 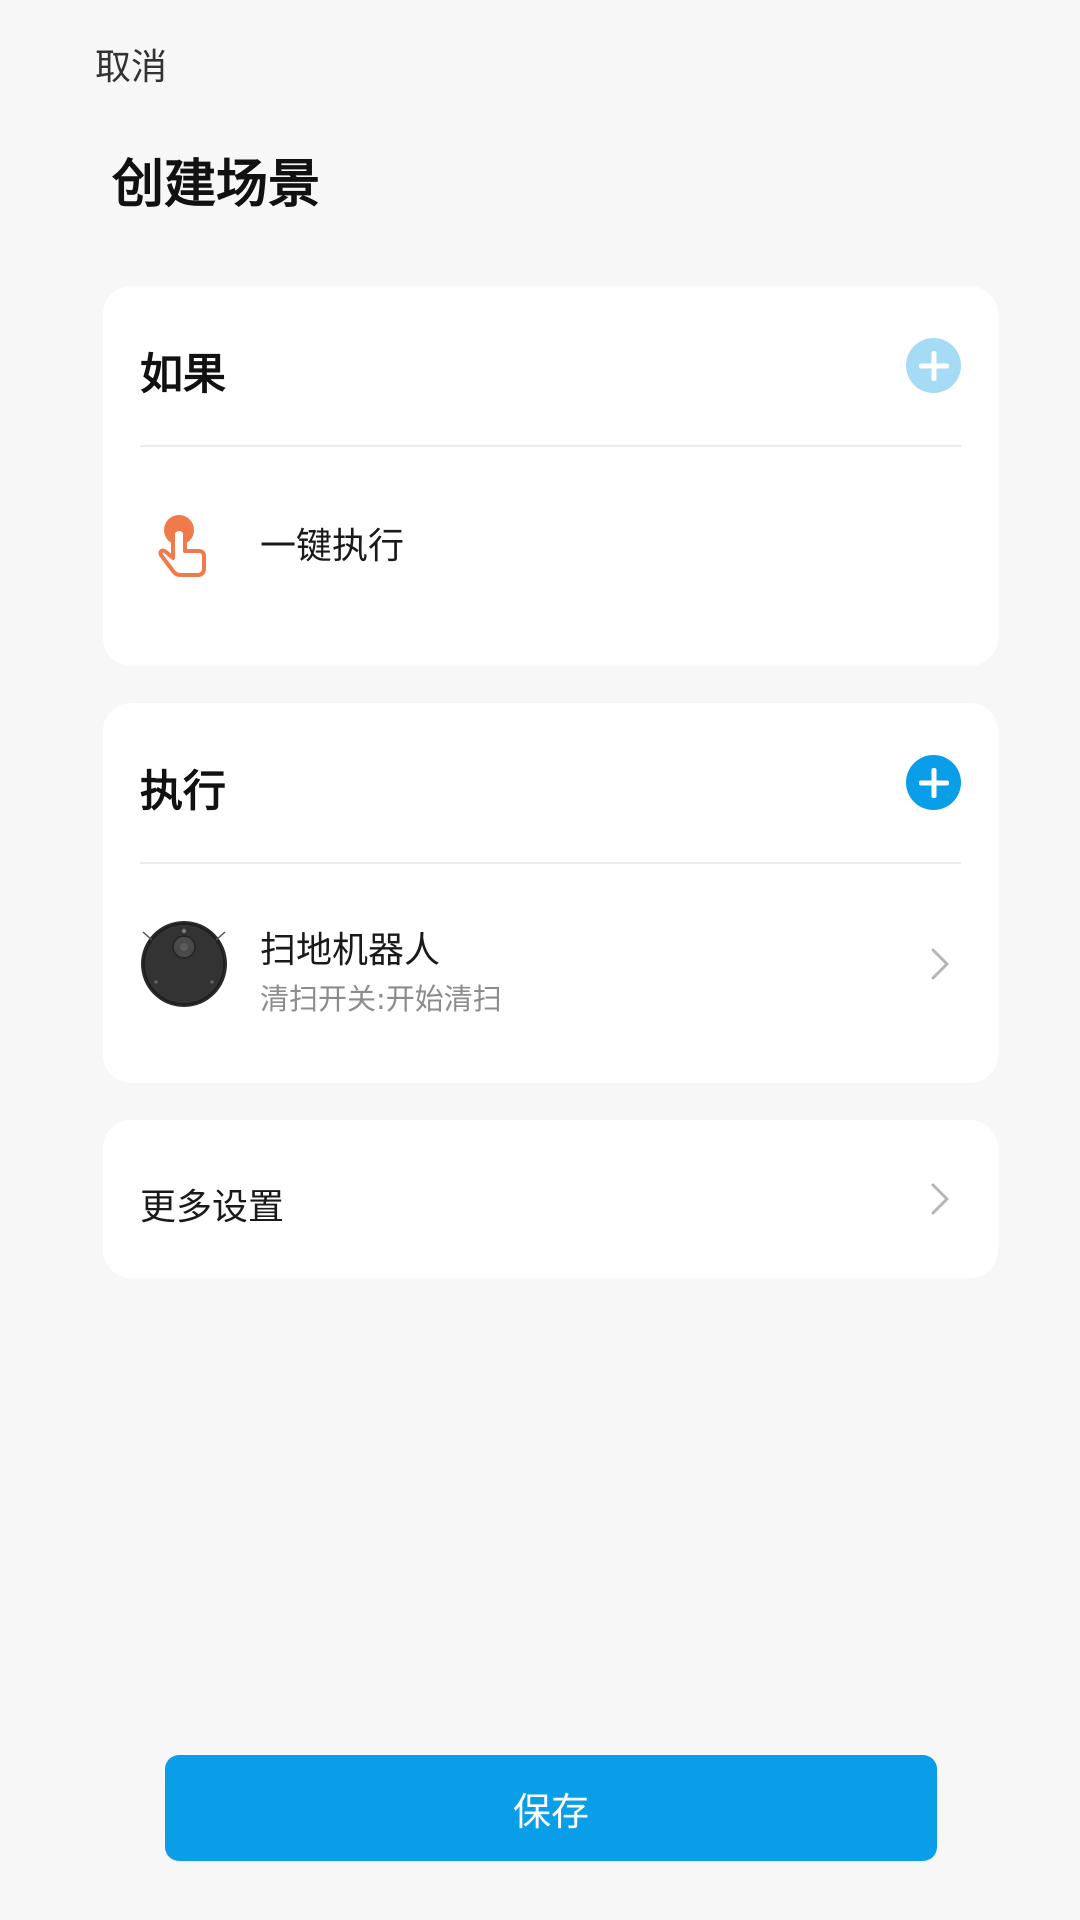 I want to click on cancel-button: 取消, so click(x=131, y=64).